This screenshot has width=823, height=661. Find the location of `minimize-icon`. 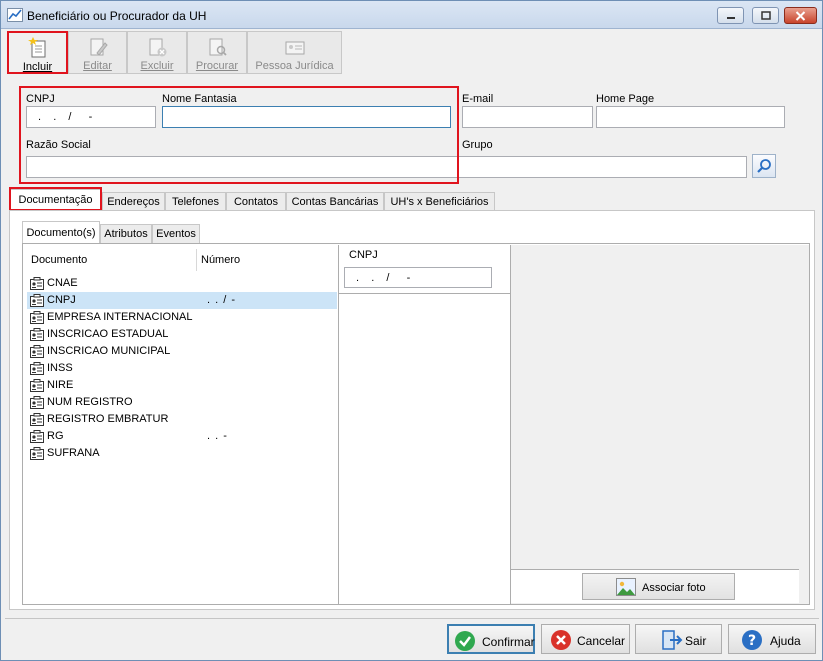

minimize-icon is located at coordinates (730, 17).